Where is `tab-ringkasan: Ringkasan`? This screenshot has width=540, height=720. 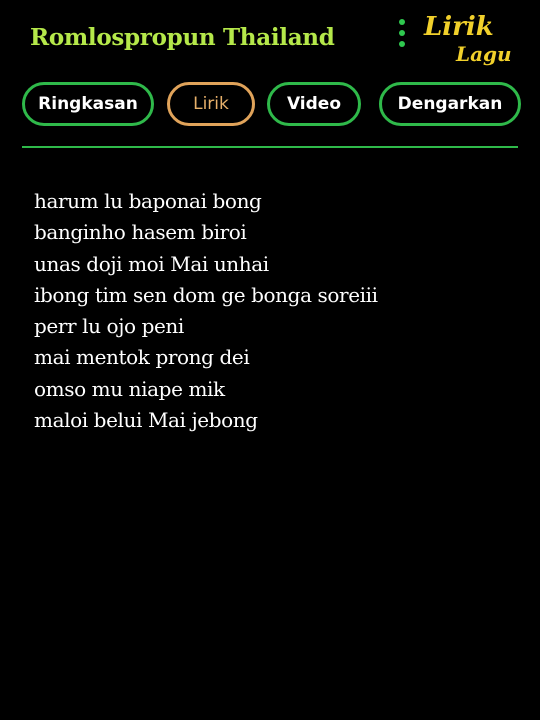 tab-ringkasan: Ringkasan is located at coordinates (88, 104).